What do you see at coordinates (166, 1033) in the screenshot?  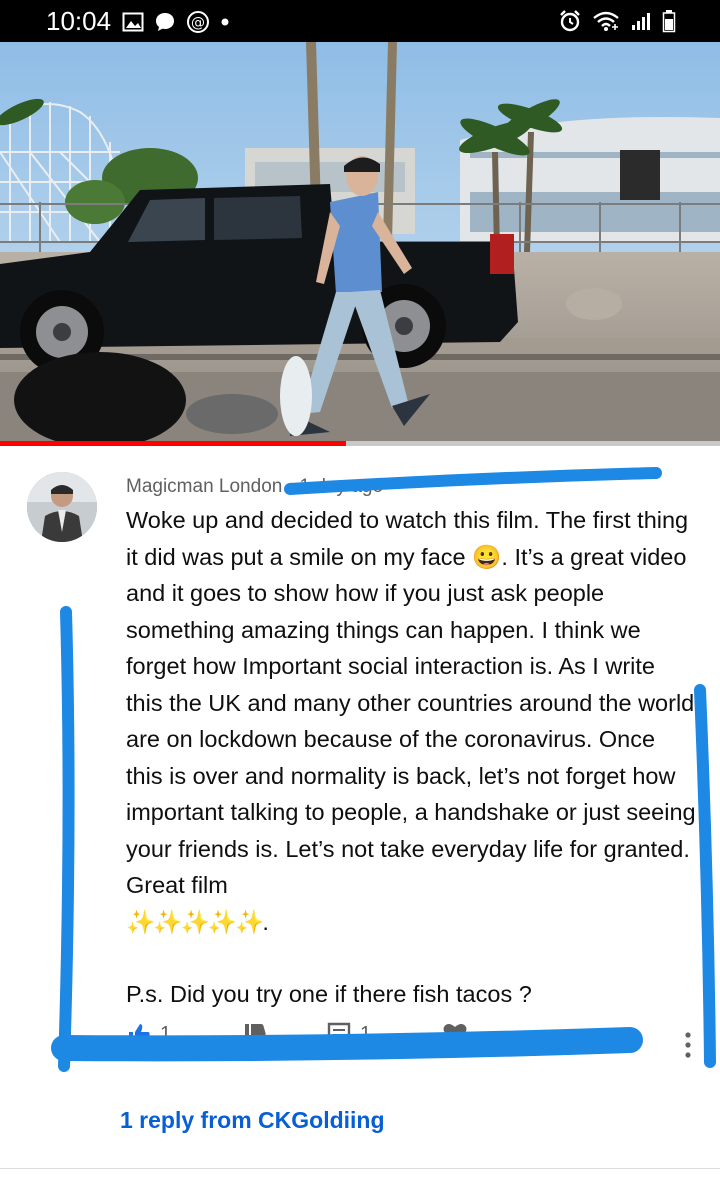 I see `like-count: 1` at bounding box center [166, 1033].